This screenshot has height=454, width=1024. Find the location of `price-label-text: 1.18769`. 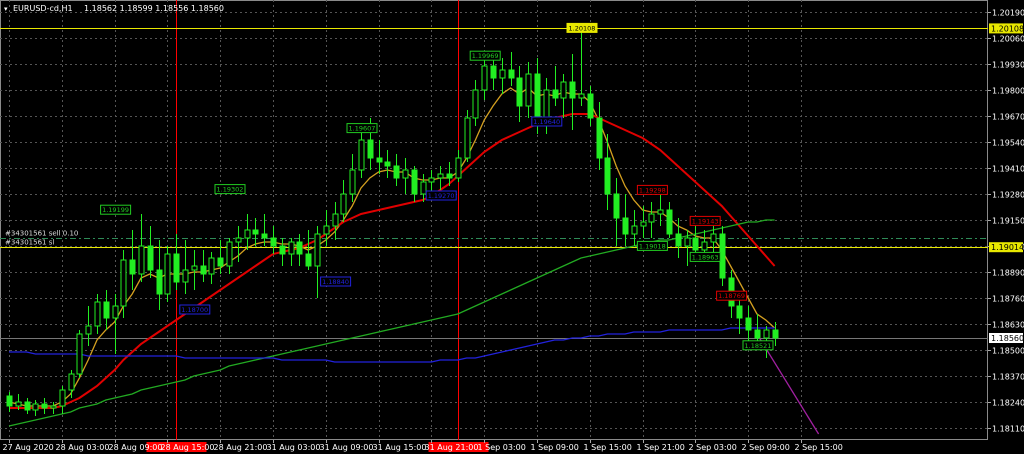

price-label-text: 1.18769 is located at coordinates (731, 296).